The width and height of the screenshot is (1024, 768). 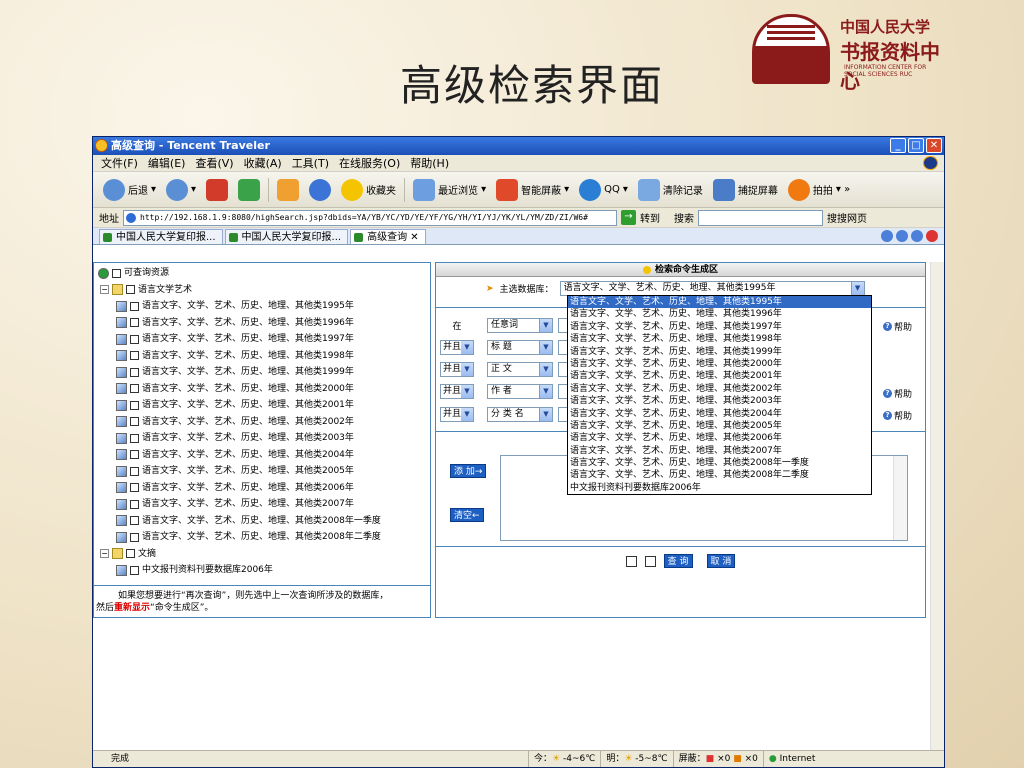 What do you see at coordinates (745, 190) in the screenshot?
I see `capture-button: 捕捉屏幕` at bounding box center [745, 190].